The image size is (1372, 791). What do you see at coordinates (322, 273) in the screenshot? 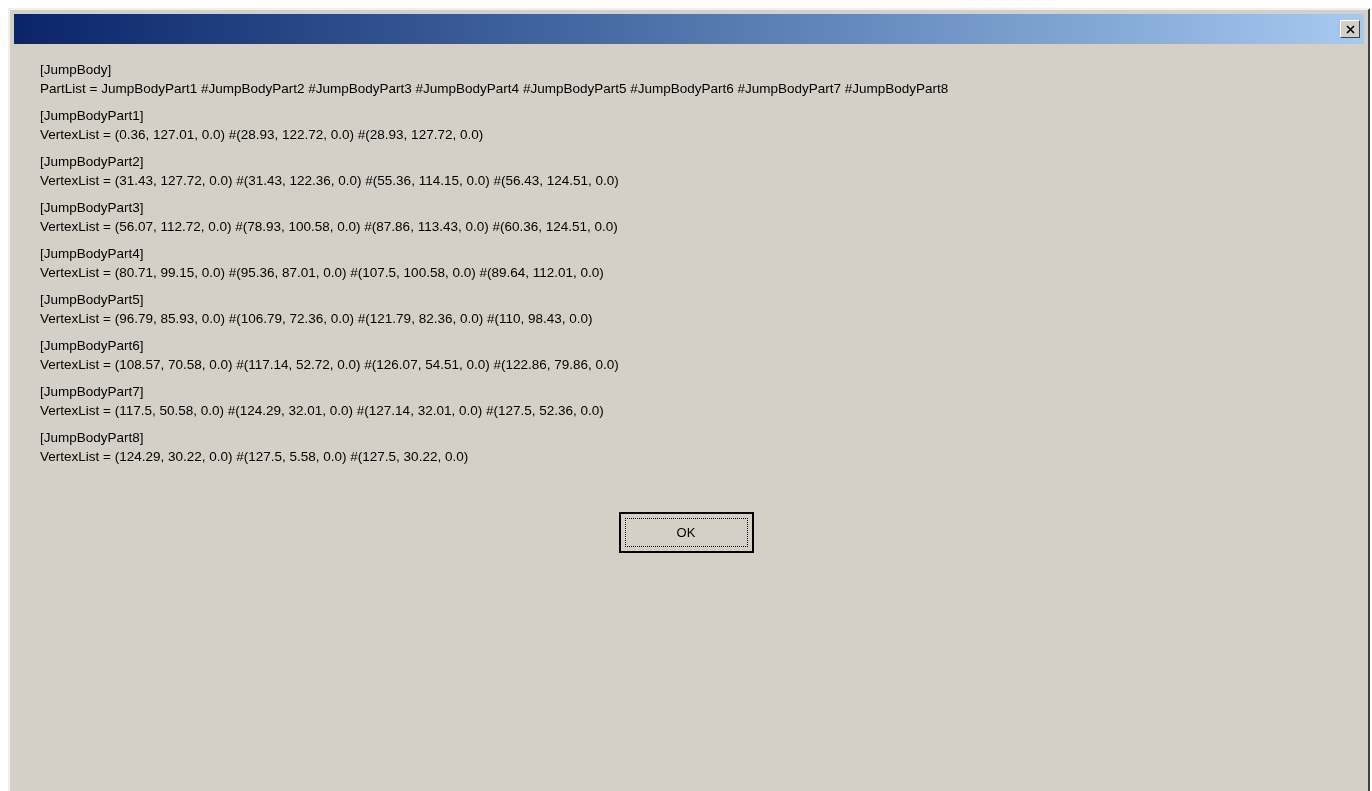
I see `key-value-line: VertexList = (80.71, 99.15, 0.0) #(95.36, 87.01, 0.0) #(107.5, 100.58, 0.0) #(89.64, 112.01, 0.0)` at bounding box center [322, 273].